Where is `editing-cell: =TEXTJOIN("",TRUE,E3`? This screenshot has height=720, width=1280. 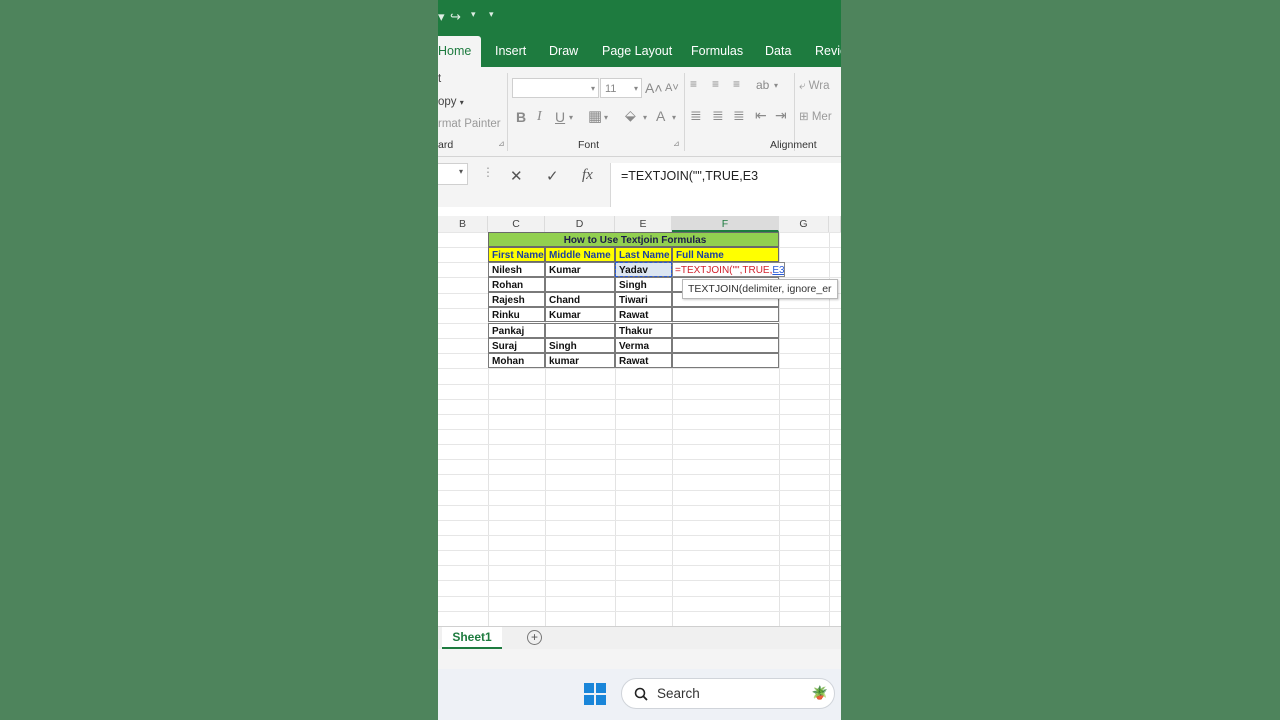 editing-cell: =TEXTJOIN("",TRUE,E3 is located at coordinates (728, 269).